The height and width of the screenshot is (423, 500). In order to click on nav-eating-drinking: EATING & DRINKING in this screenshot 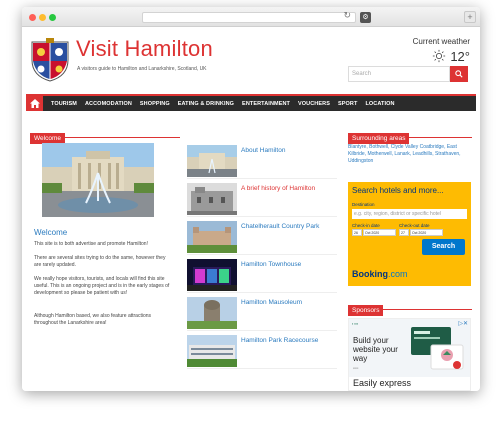, I will do `click(206, 104)`.